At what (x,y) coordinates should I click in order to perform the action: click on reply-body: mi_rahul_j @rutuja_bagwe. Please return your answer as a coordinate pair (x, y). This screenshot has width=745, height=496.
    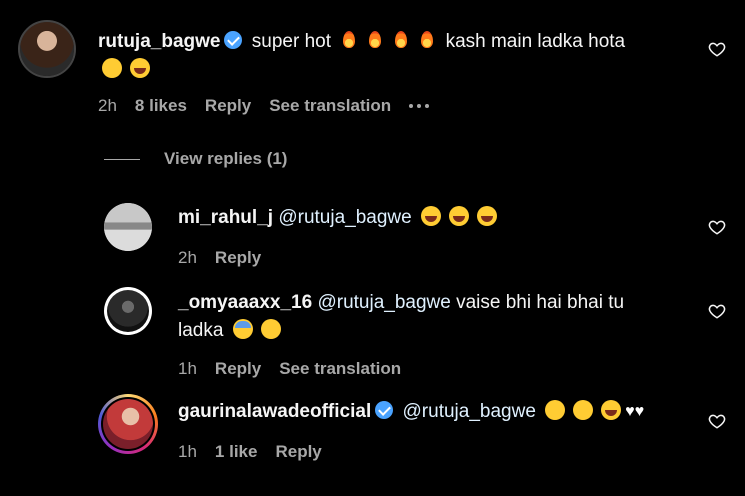
    Looking at the image, I should click on (438, 218).